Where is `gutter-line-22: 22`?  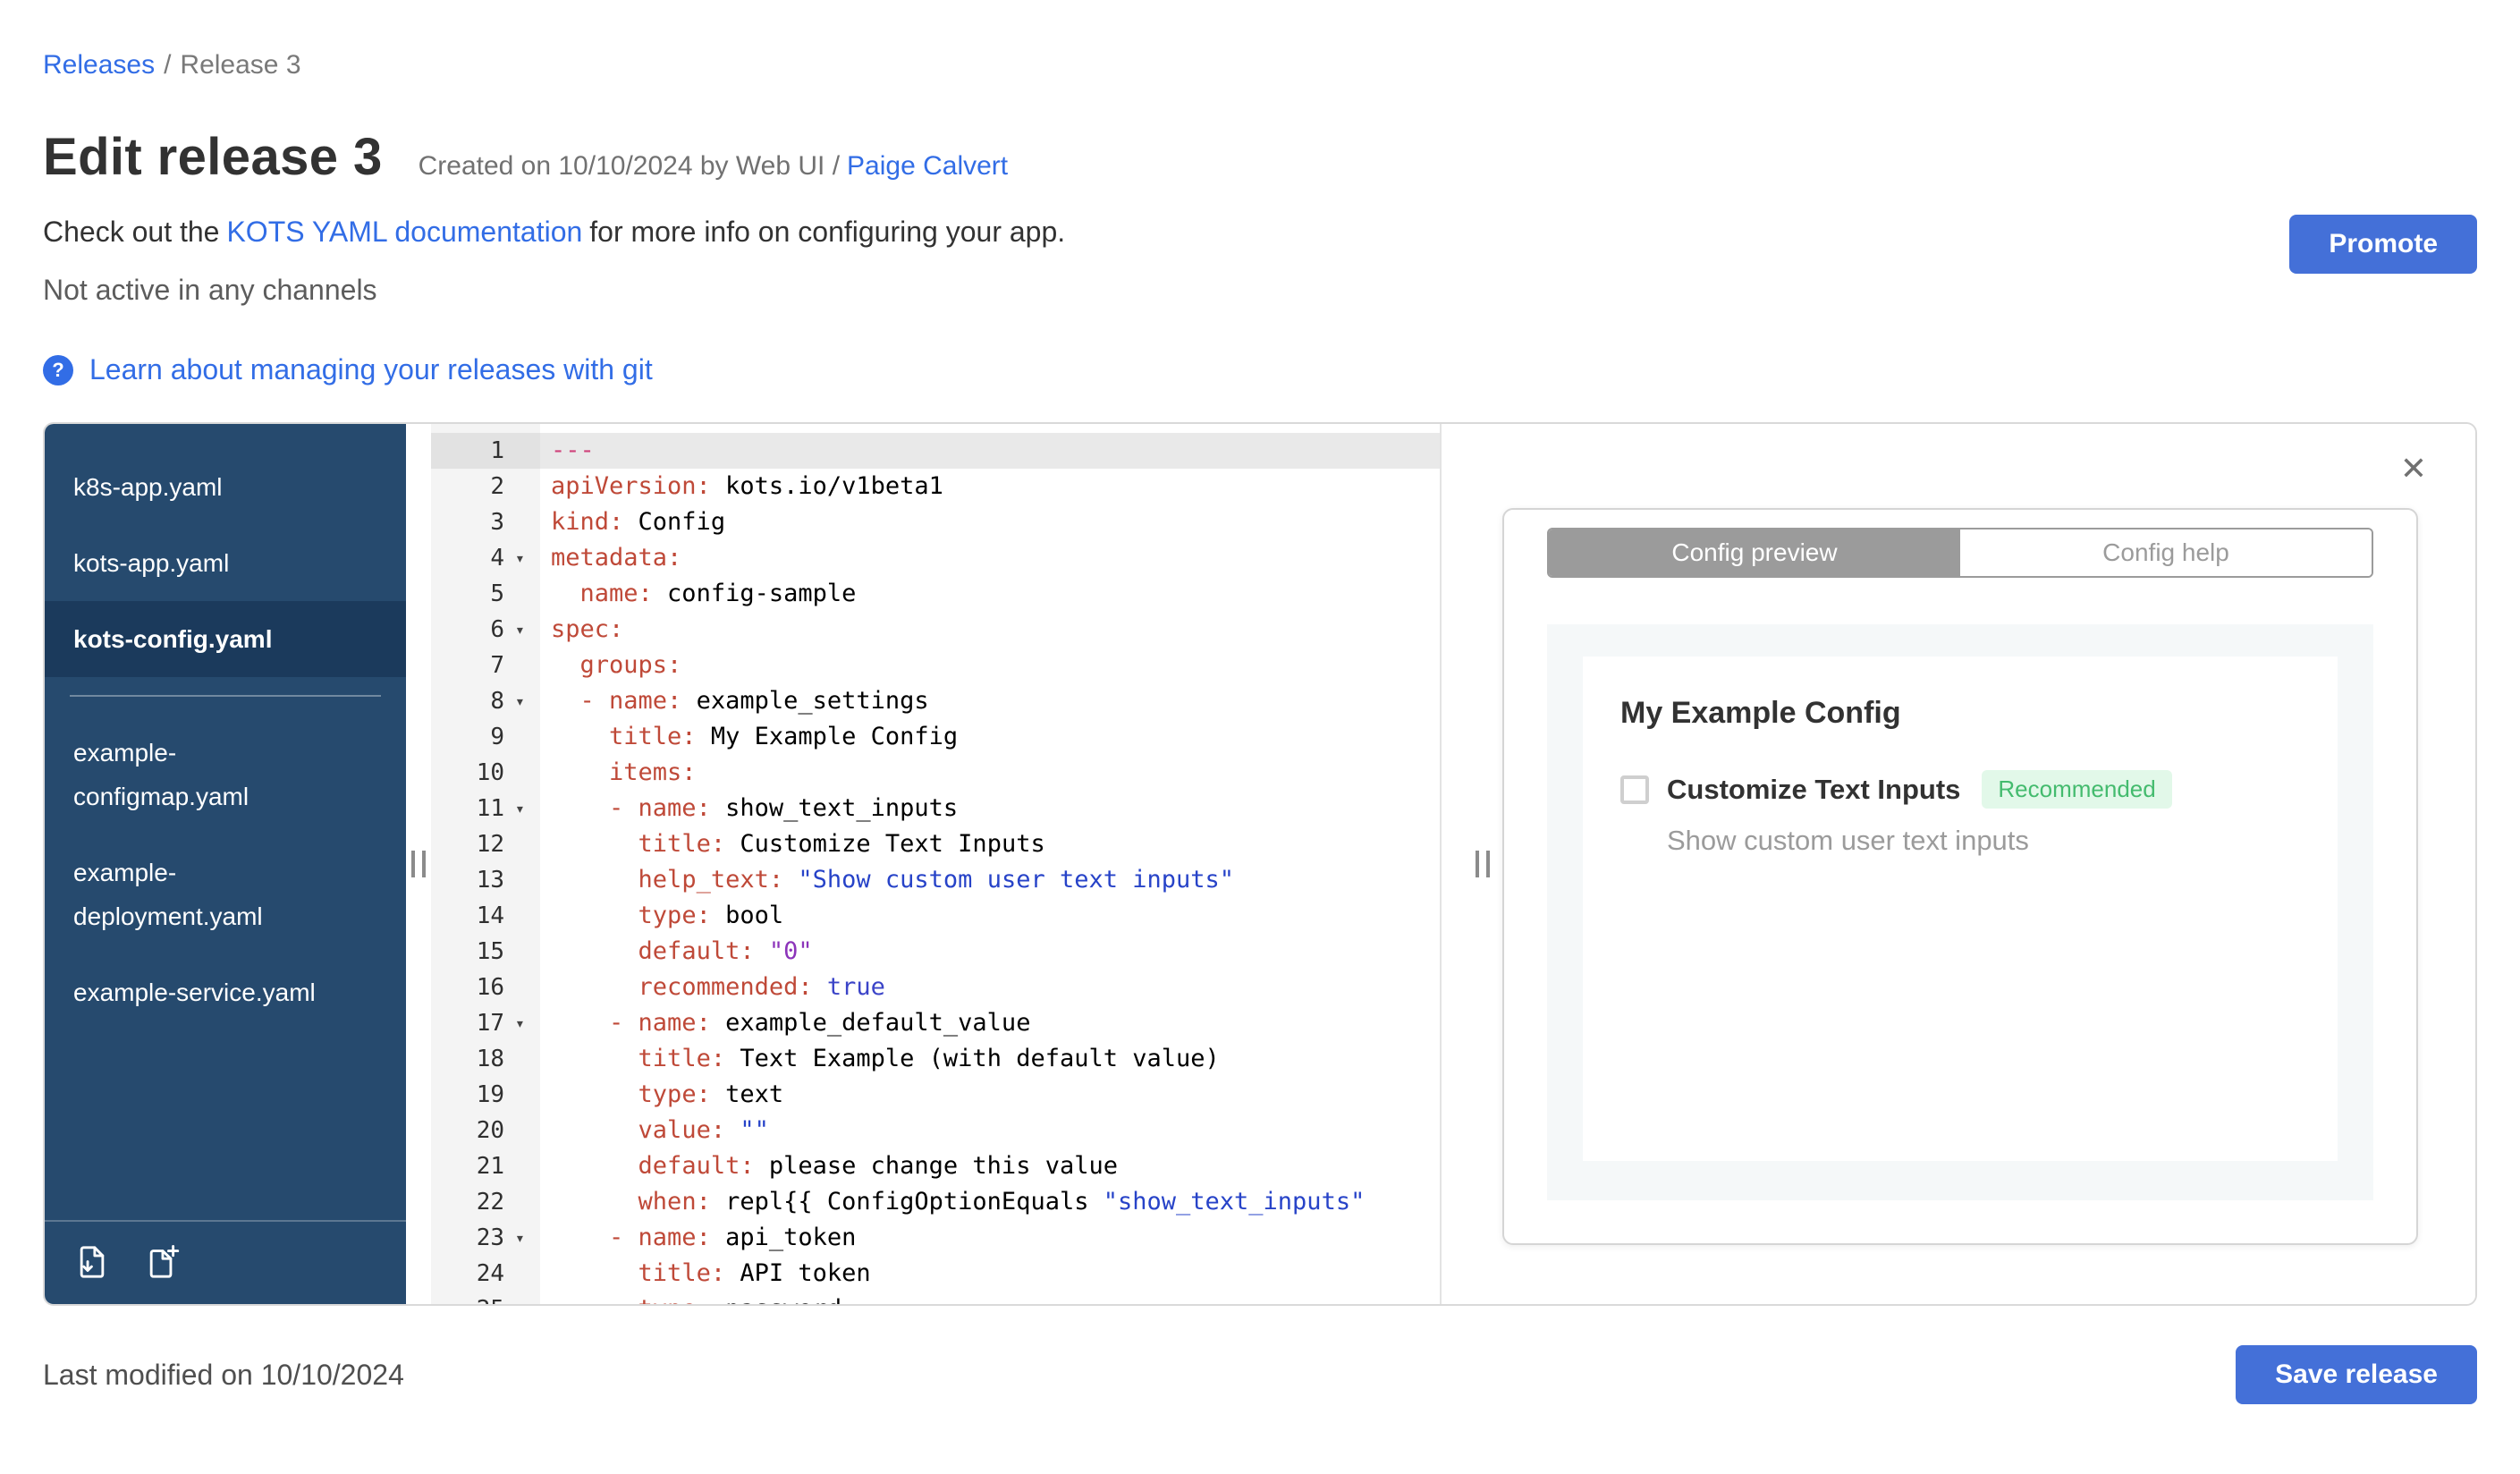
gutter-line-22: 22 is located at coordinates (485, 1202).